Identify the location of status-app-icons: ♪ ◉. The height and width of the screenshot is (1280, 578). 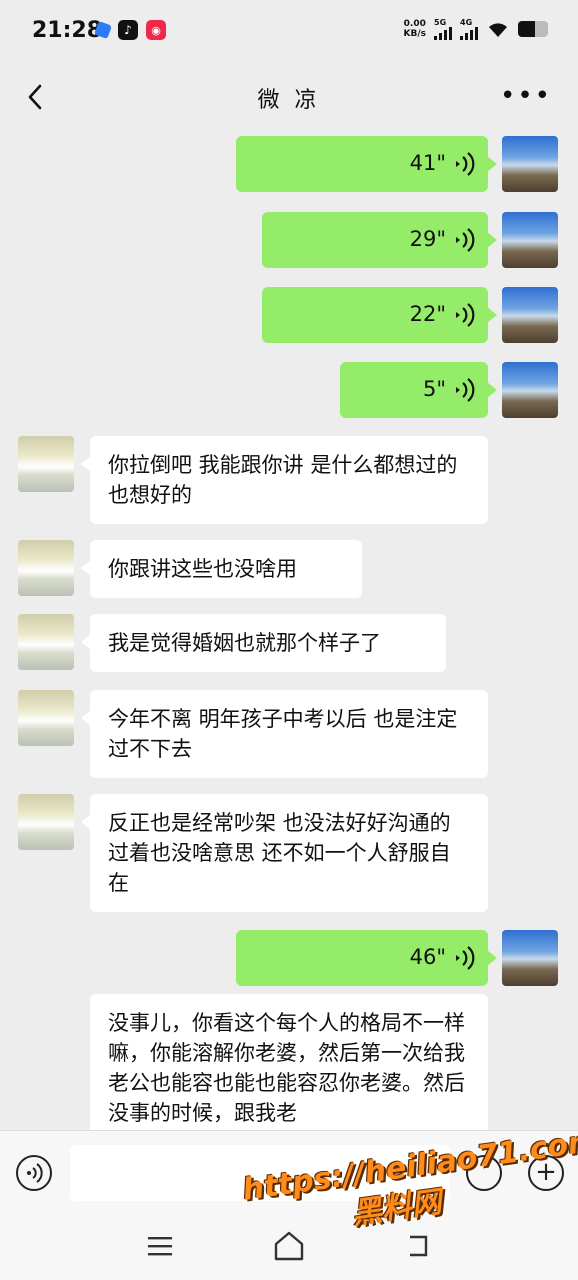
(130, 30).